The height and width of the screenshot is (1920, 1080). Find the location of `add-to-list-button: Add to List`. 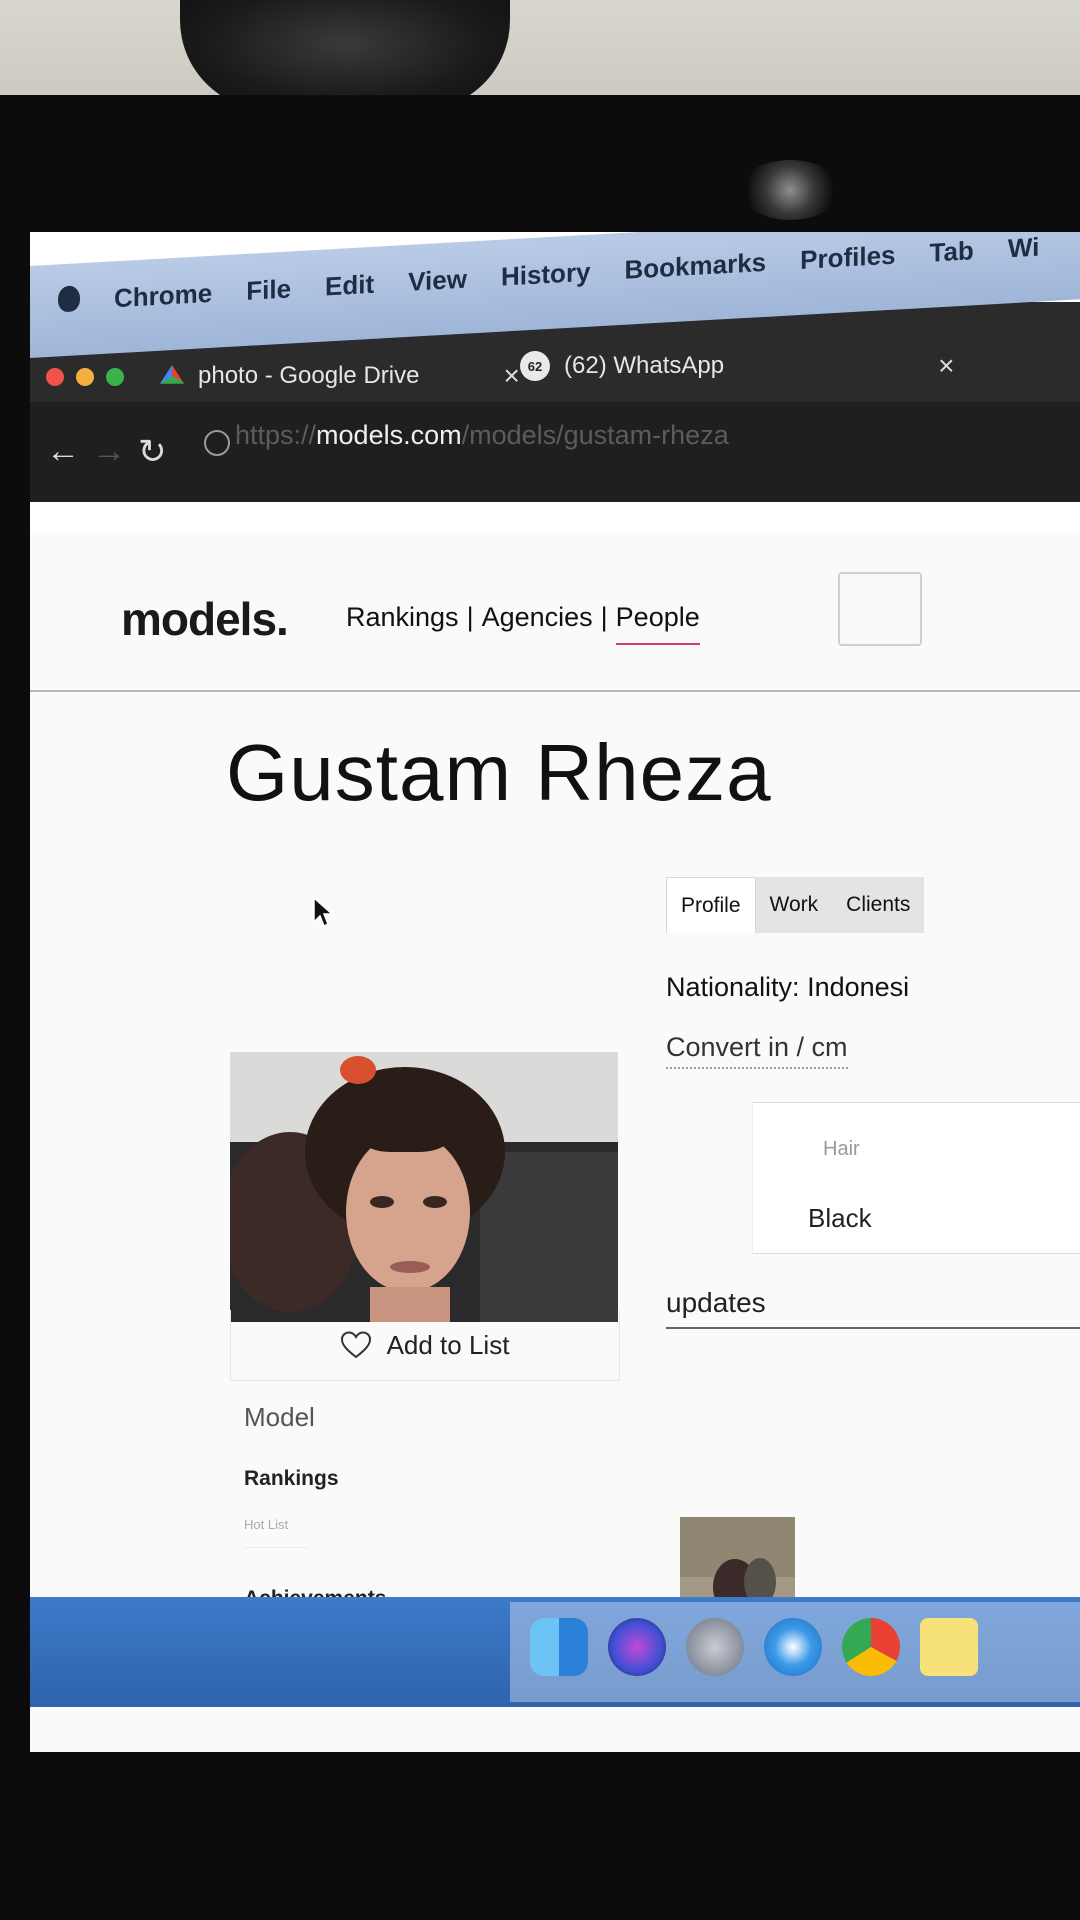

add-to-list-button: Add to List is located at coordinates (425, 1345).